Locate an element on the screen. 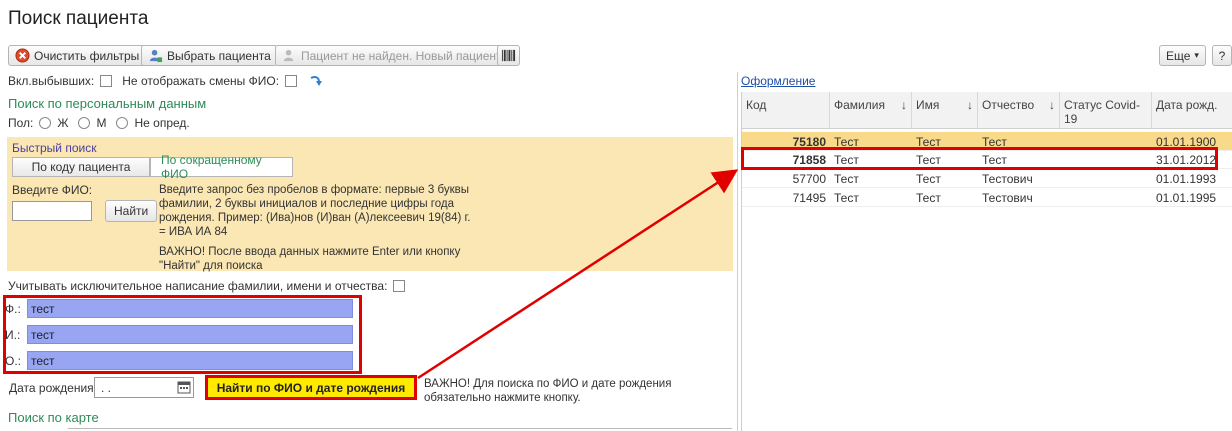  chevron-down-icon: ▾ is located at coordinates (1196, 55).